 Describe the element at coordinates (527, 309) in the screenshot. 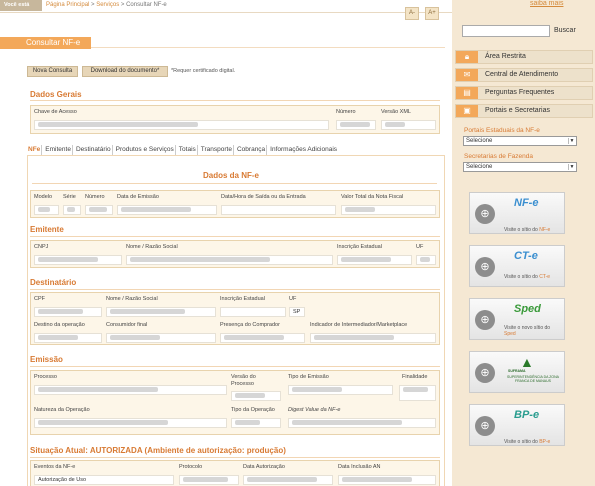

I see `sped-logo: Sped` at that location.